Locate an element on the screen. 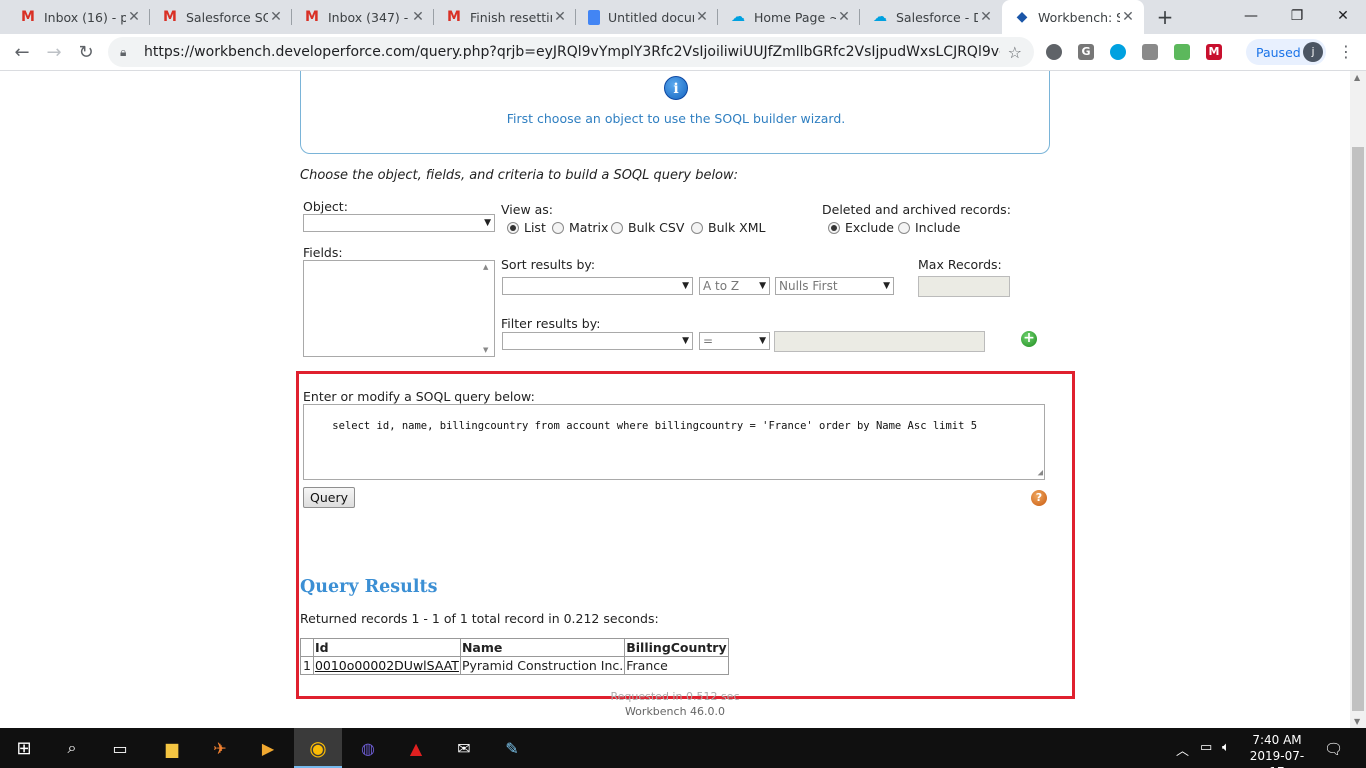  tab-title: Untitled docum is located at coordinates (651, 17).